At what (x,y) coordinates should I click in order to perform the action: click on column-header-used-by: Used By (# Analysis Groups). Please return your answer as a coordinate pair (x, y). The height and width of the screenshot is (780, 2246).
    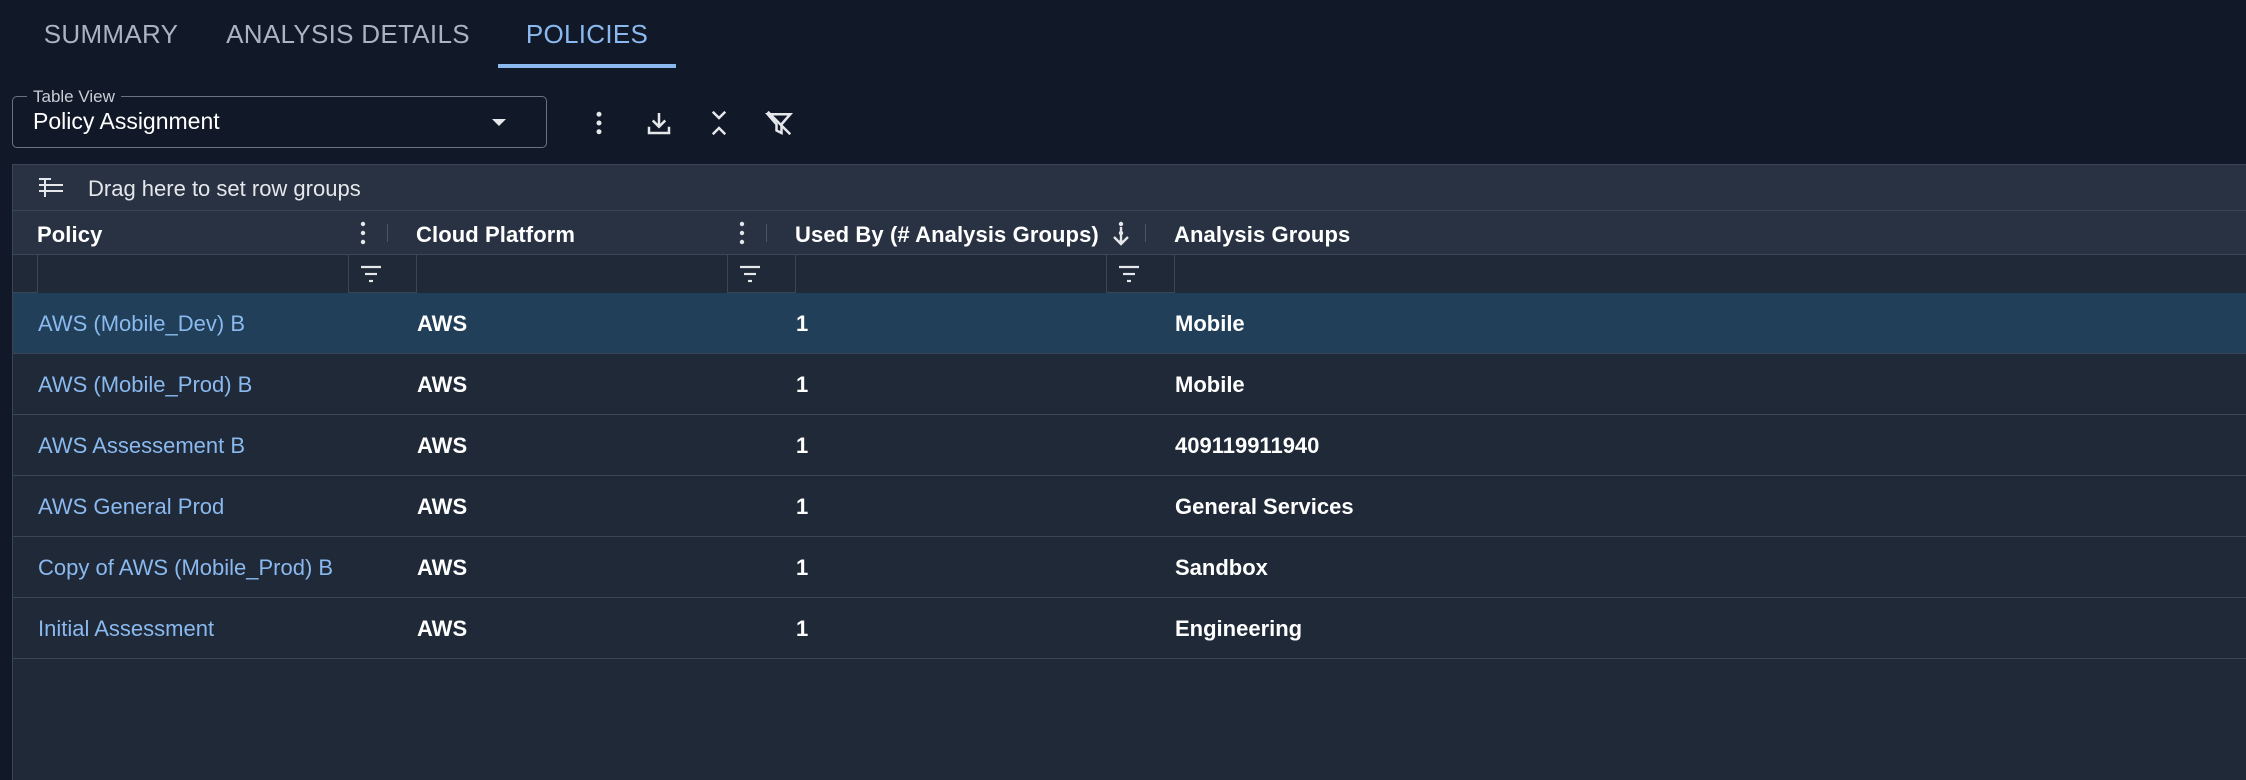
    Looking at the image, I should click on (960, 233).